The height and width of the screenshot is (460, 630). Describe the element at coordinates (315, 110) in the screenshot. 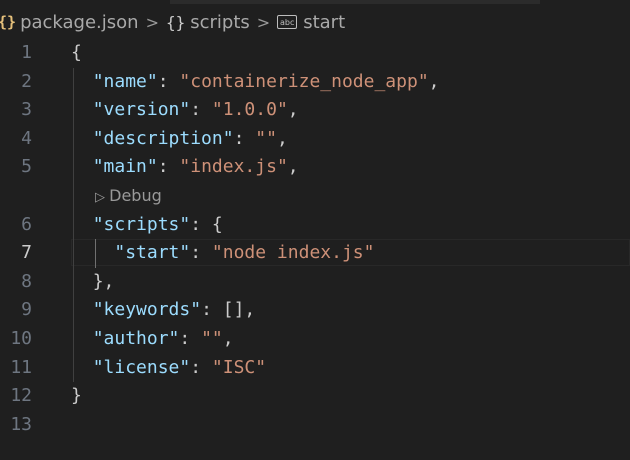

I see `code-line: 3 "version": "1.0.0",` at that location.